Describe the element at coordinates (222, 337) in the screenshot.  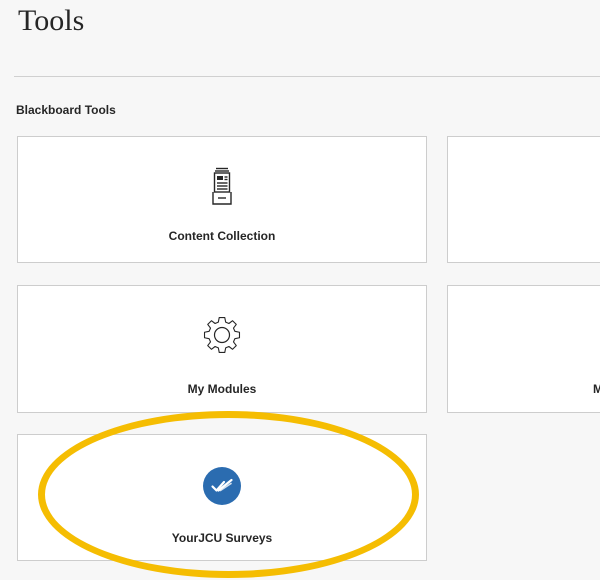
I see `gear-icon` at that location.